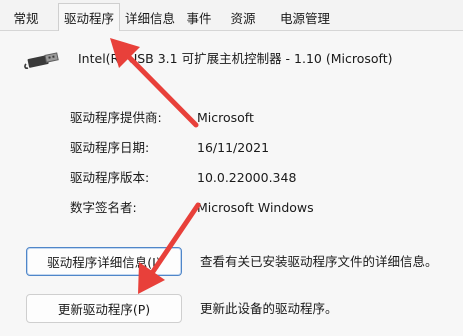 The width and height of the screenshot is (463, 336). Describe the element at coordinates (103, 207) in the screenshot. I see `digital-signer-label: 数字签名者:` at that location.